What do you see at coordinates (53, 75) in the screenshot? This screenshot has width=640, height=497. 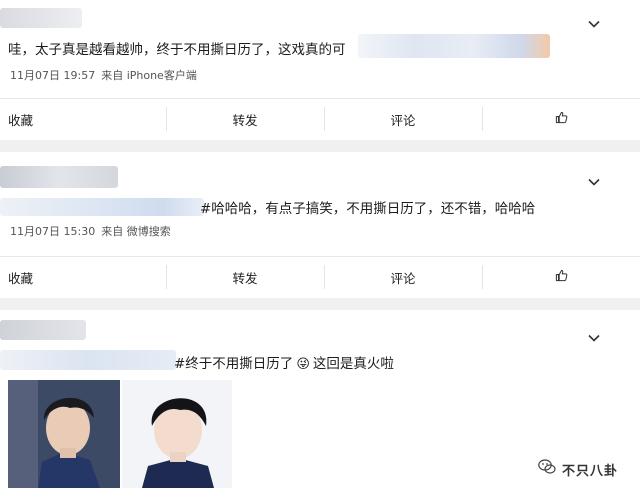 I see `post-date: 11月07日 19:57` at bounding box center [53, 75].